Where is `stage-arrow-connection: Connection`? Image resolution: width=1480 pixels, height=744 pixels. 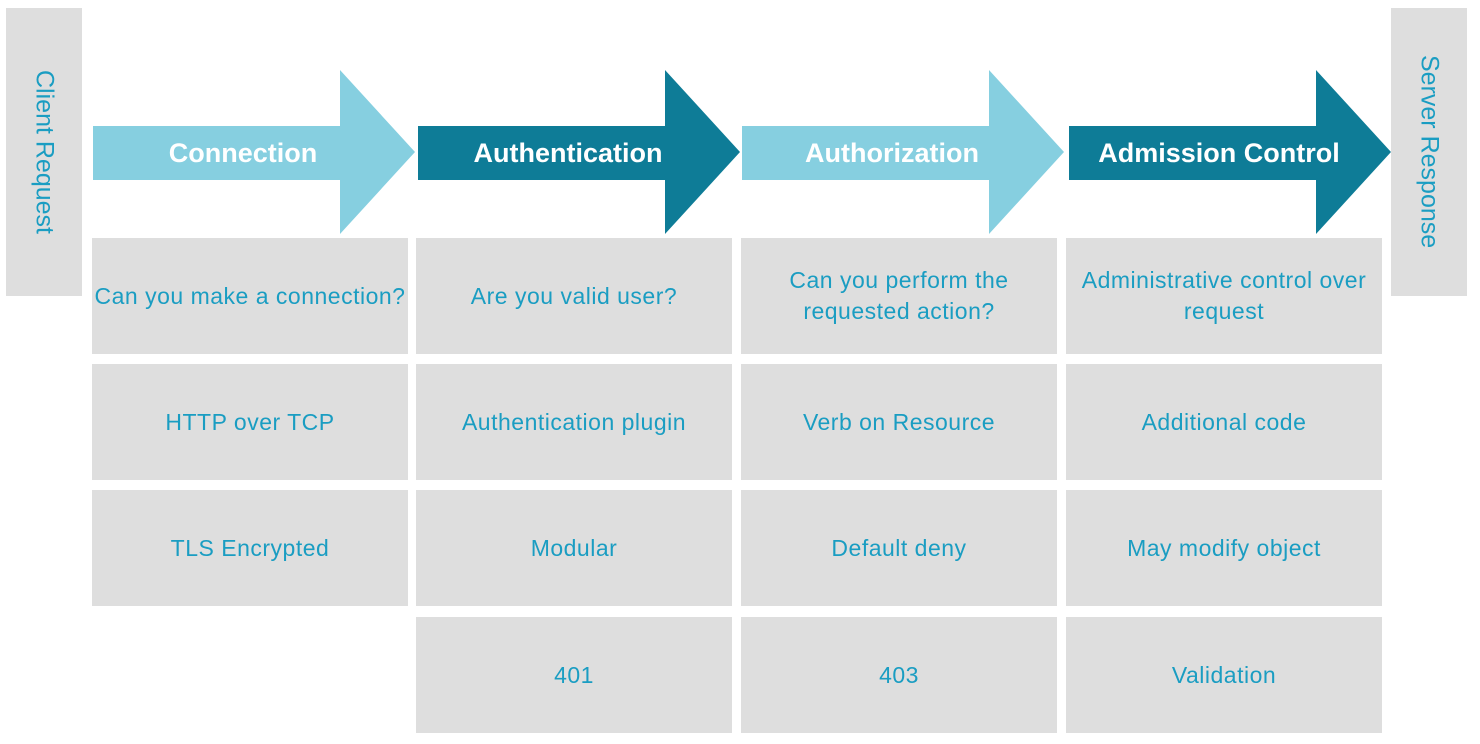
stage-arrow-connection: Connection is located at coordinates (255, 152).